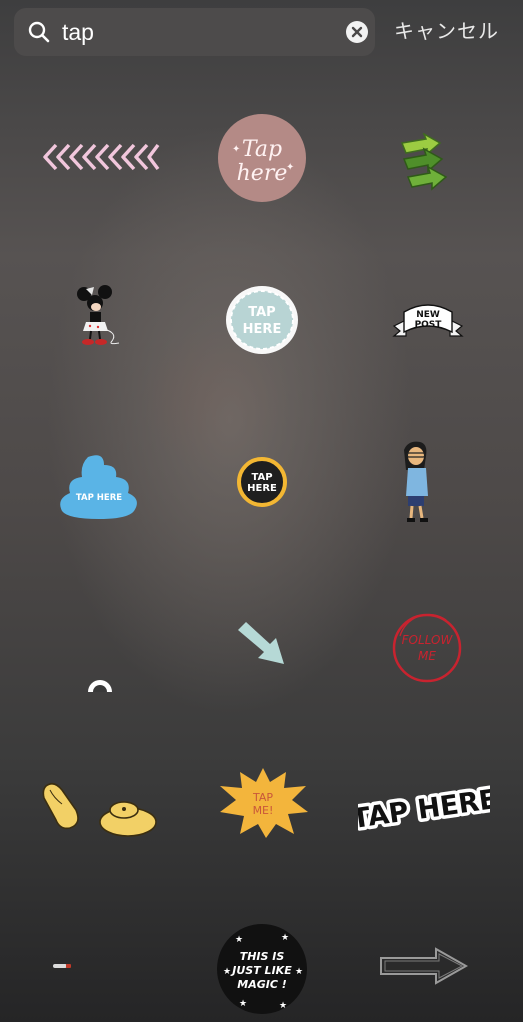 This screenshot has width=523, height=1022. I want to click on sticker-label: FOLLOW, so click(428, 640).